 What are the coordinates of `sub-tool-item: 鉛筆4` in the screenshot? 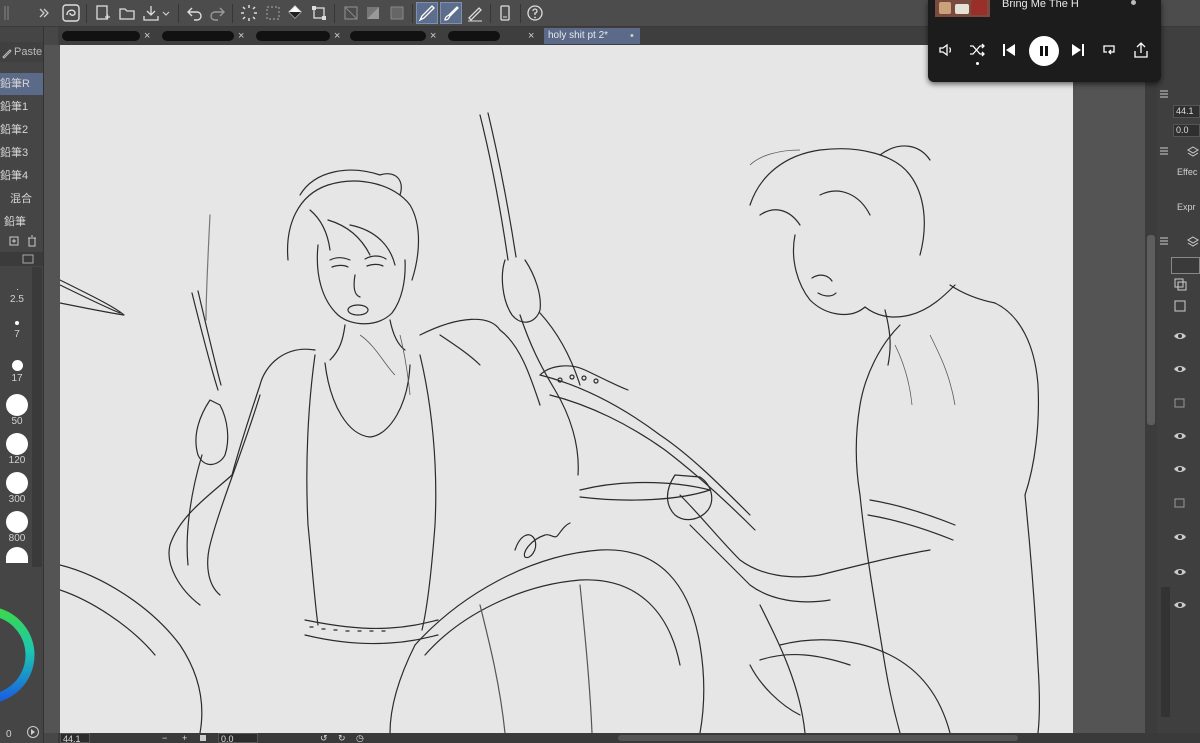 It's located at (21, 176).